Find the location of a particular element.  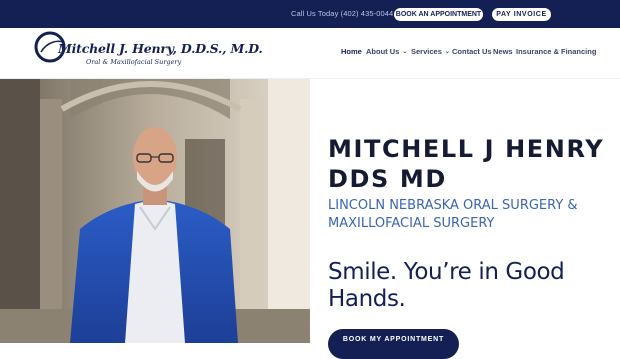

nav-news: News is located at coordinates (503, 54).